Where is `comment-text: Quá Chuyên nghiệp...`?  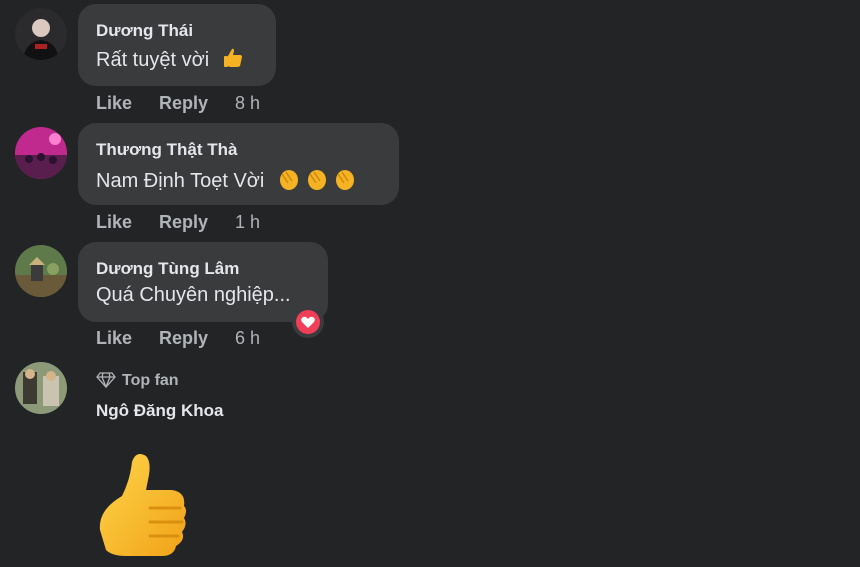 comment-text: Quá Chuyên nghiệp... is located at coordinates (193, 295).